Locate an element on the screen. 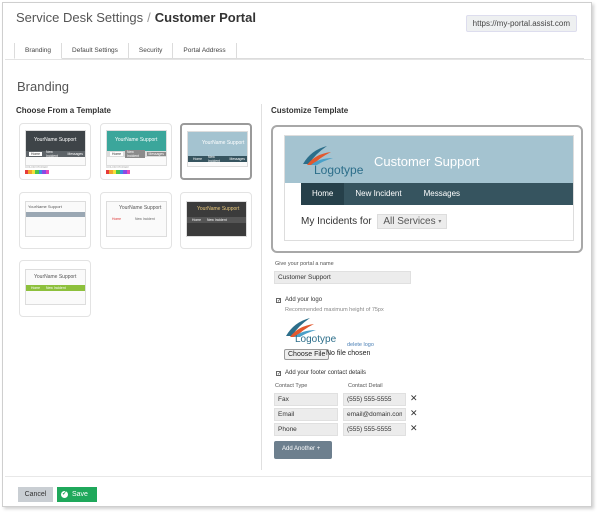 Image resolution: width=597 pixels, height=512 pixels. template-card-4: YourName Support is located at coordinates (55, 220).